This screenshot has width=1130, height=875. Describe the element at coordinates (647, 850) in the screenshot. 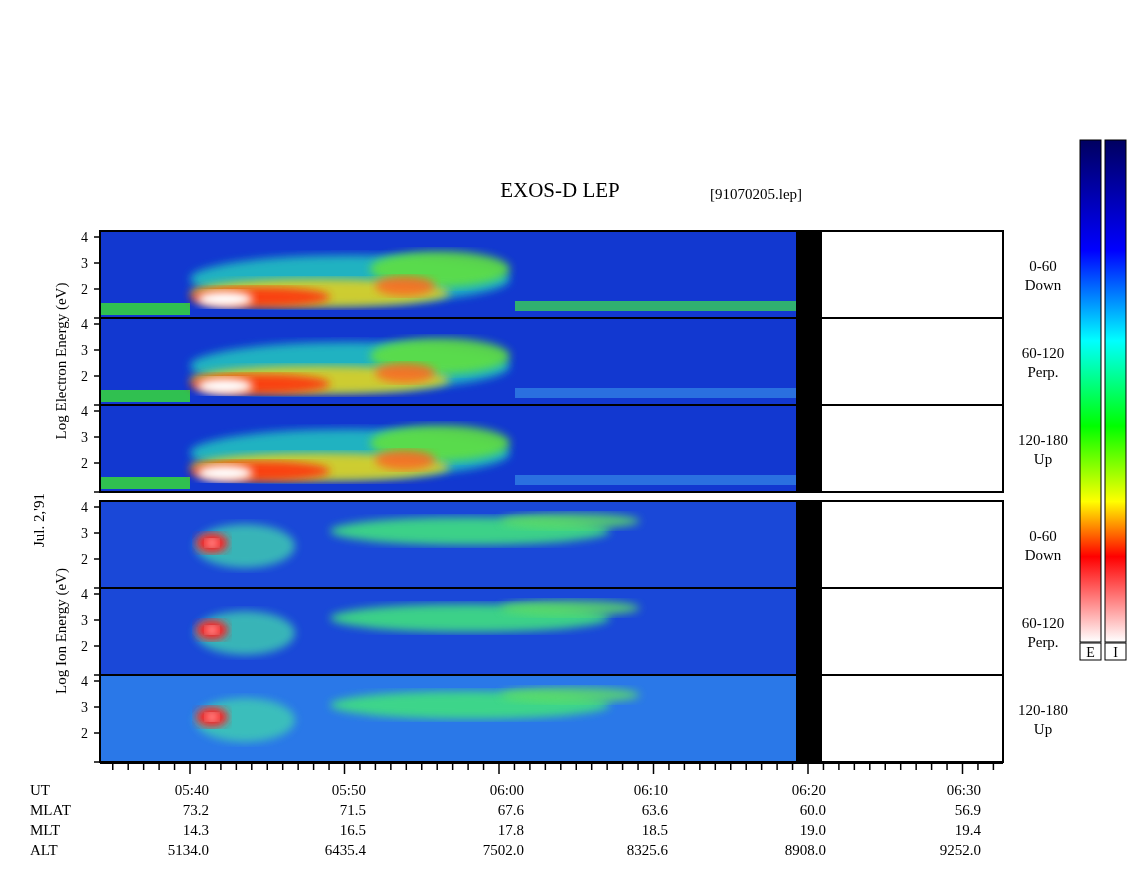

I see `value-label: 8325.6` at that location.